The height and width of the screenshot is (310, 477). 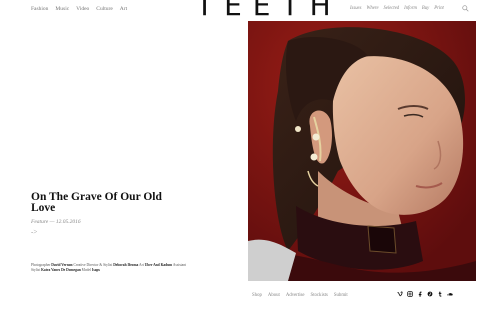 What do you see at coordinates (62, 9) in the screenshot?
I see `nav-item-music: Music` at bounding box center [62, 9].